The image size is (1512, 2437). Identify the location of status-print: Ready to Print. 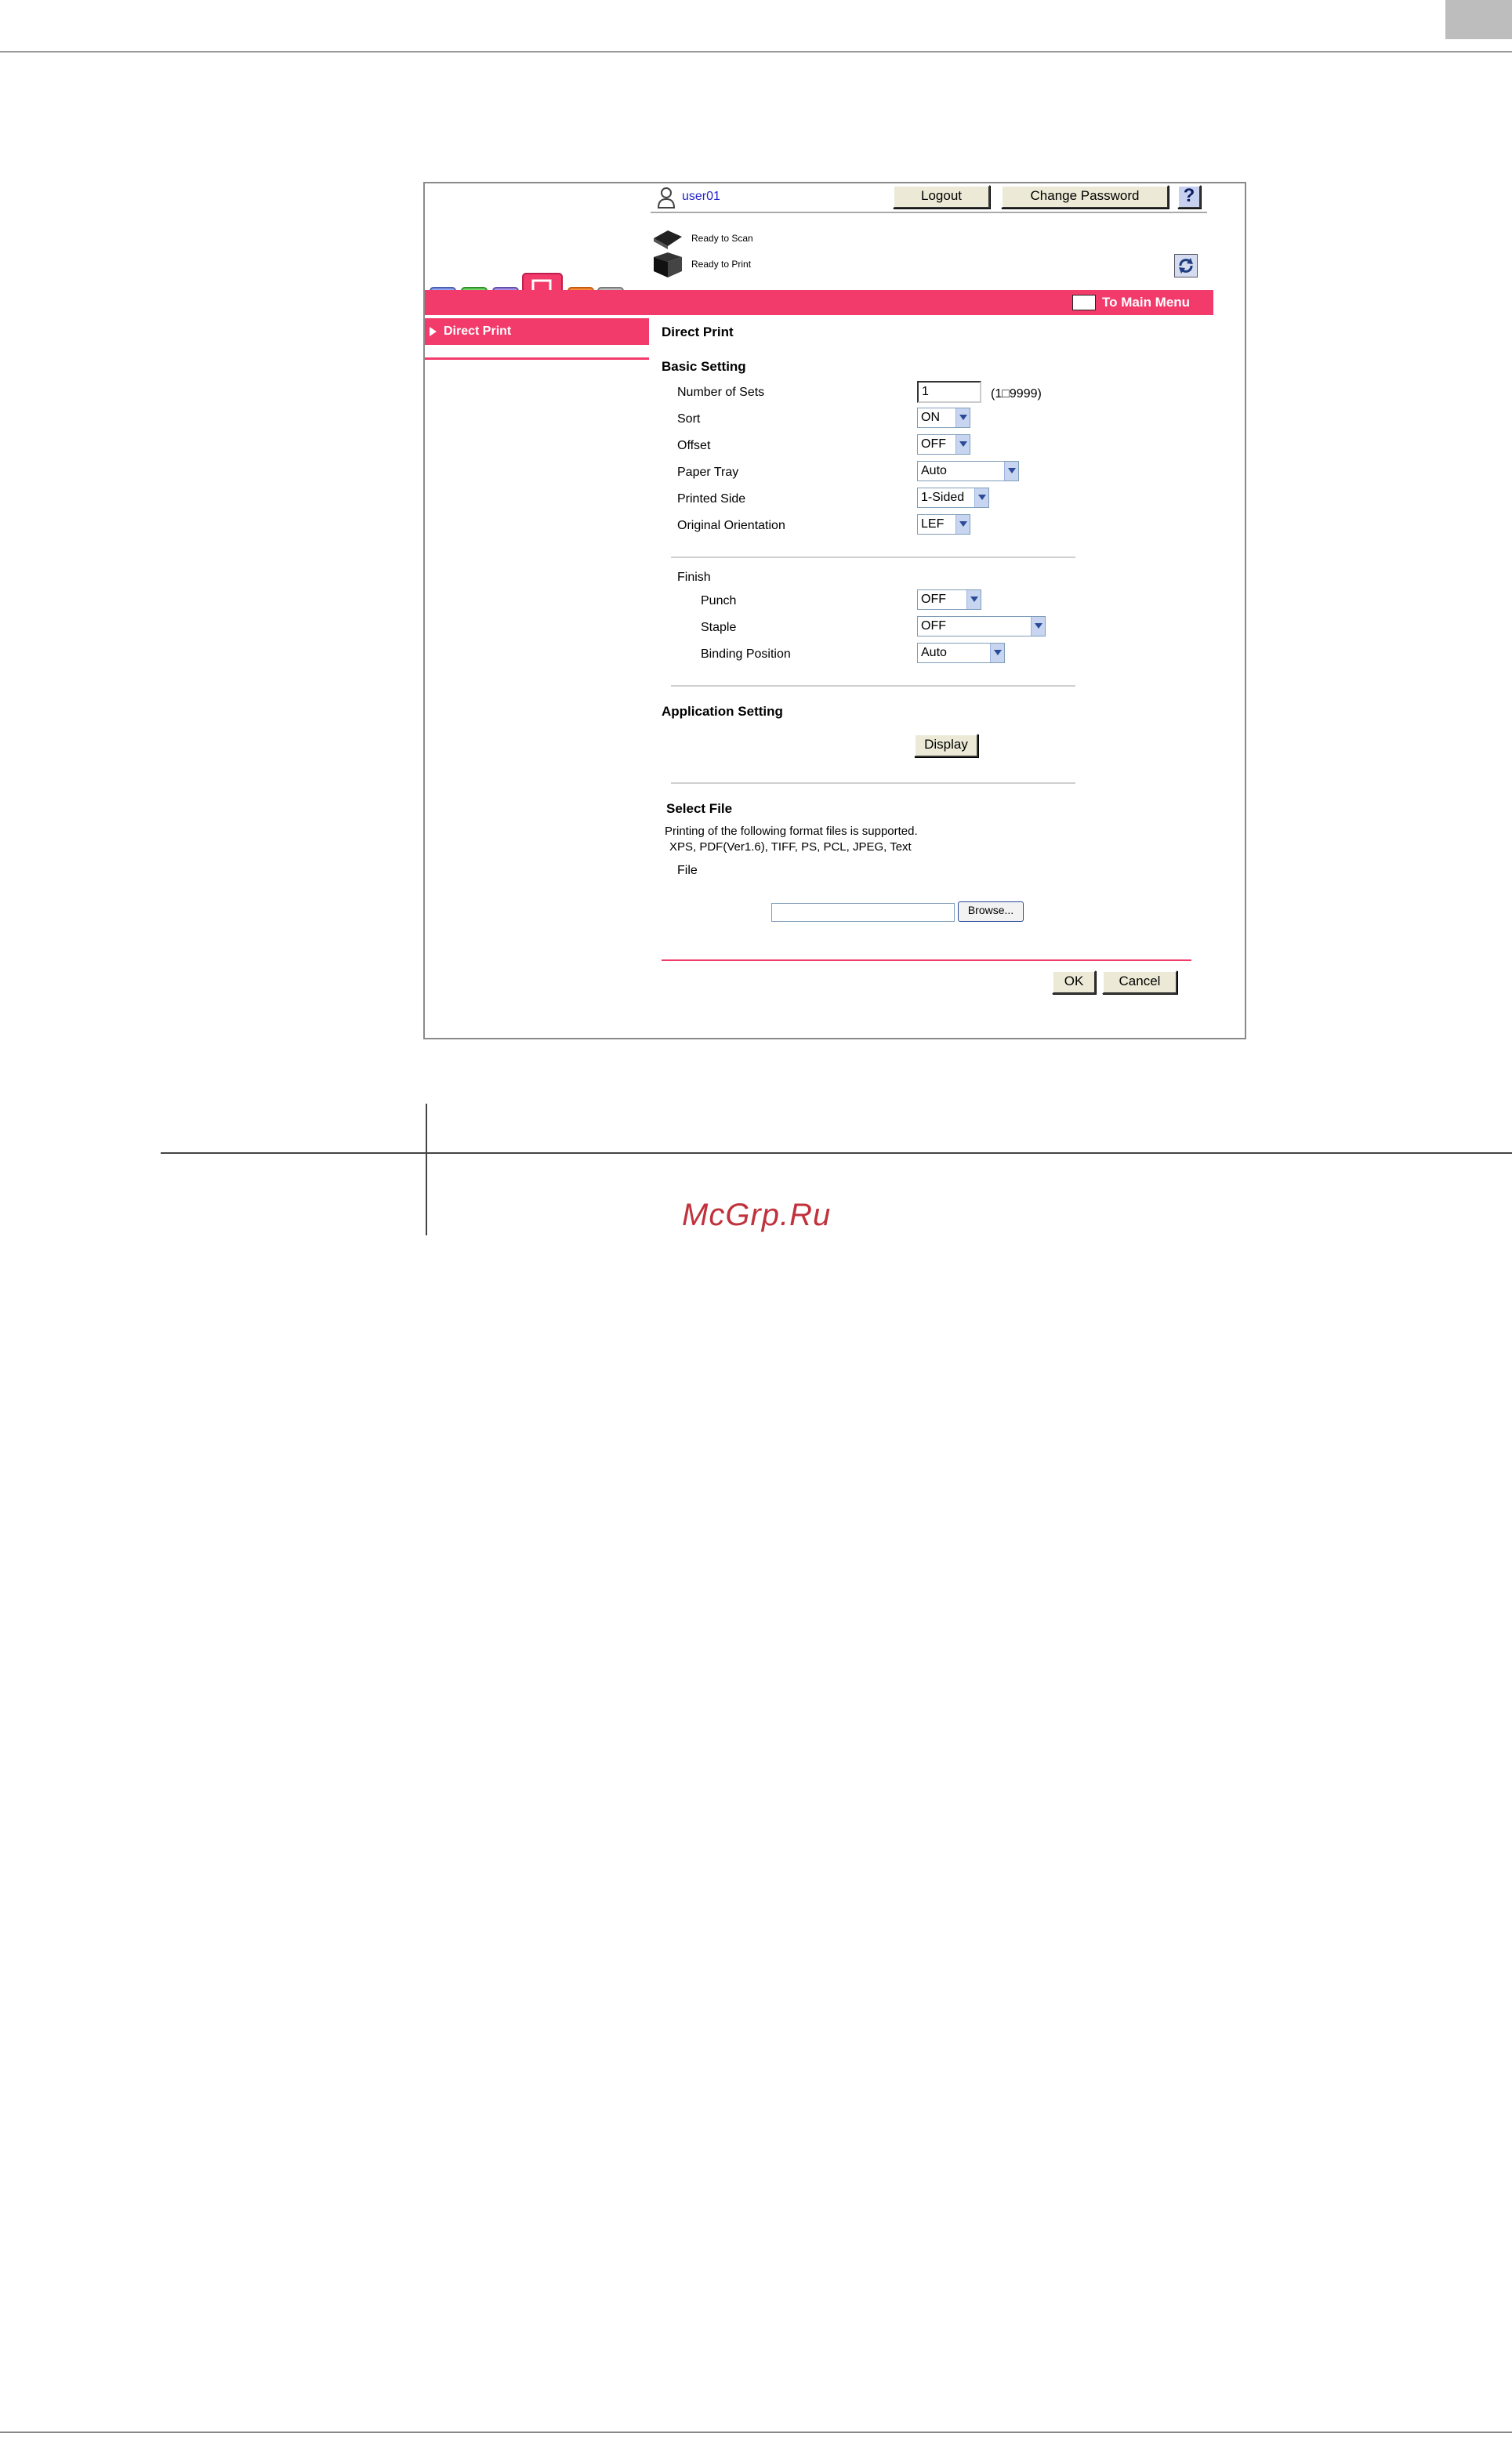
(721, 264).